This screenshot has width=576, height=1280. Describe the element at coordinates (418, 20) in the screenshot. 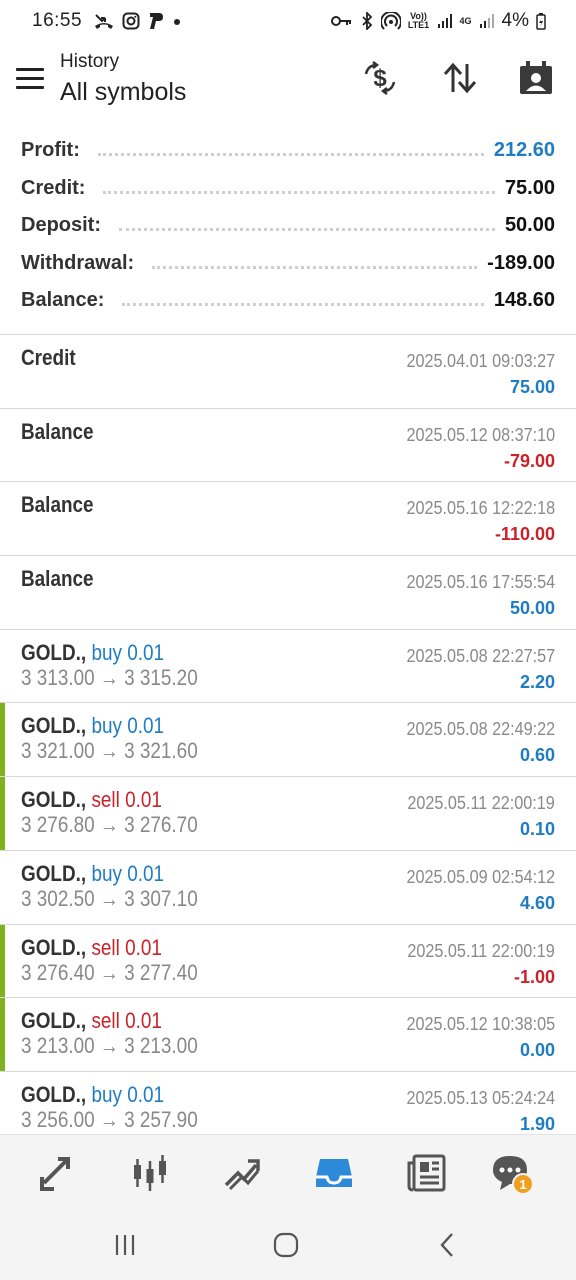

I see `lte-label: Vo)) LTE1` at that location.